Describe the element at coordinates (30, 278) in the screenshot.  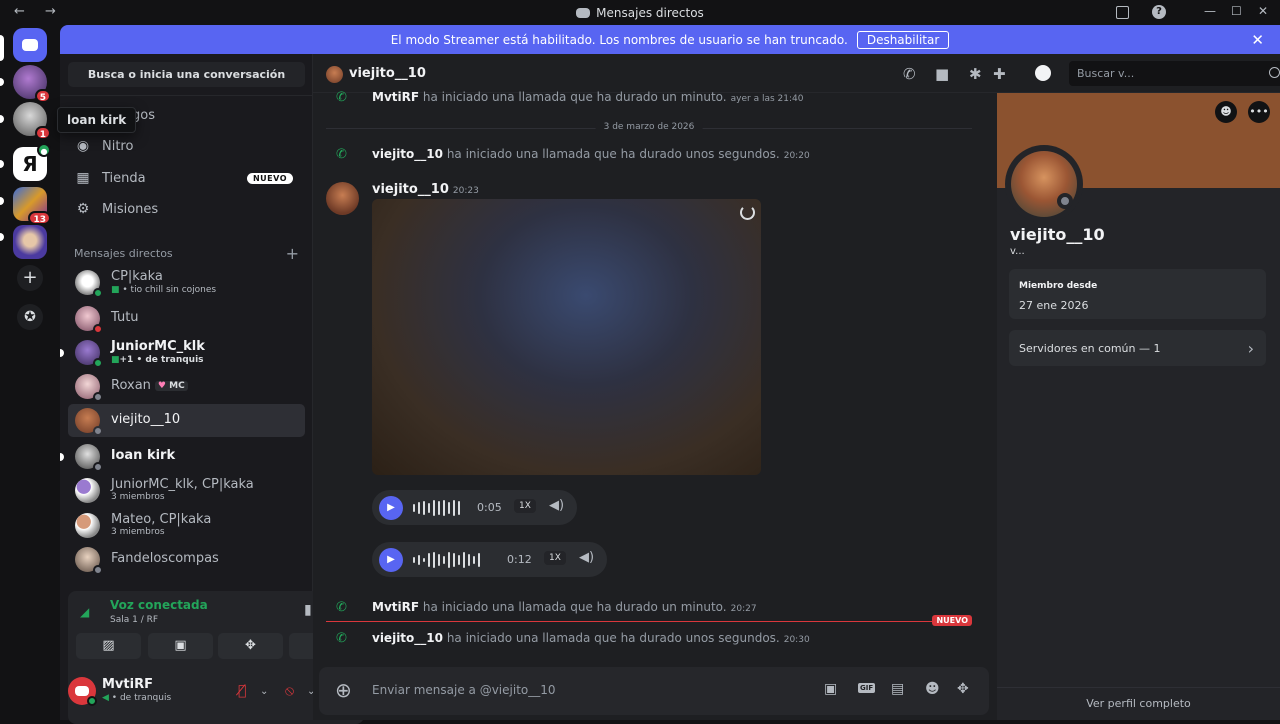
I see `add-server-icon: +` at that location.